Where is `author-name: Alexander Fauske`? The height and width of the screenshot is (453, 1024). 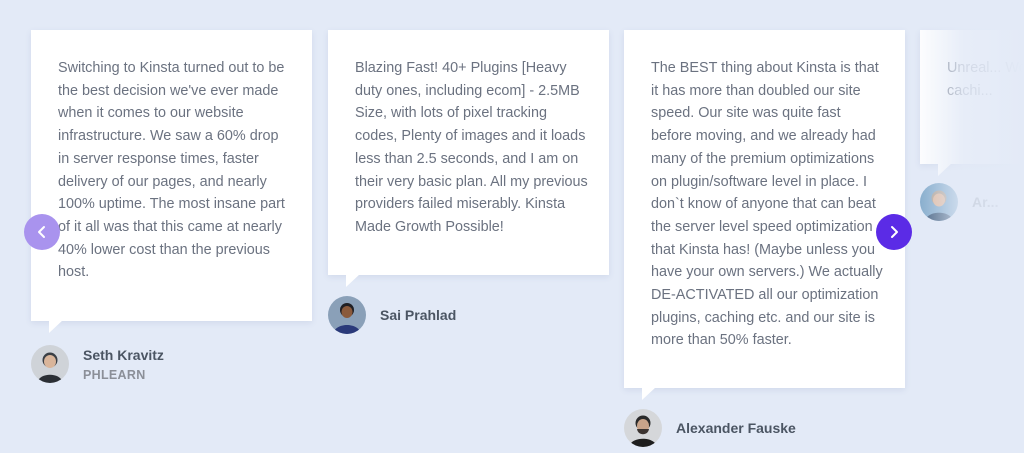 author-name: Alexander Fauske is located at coordinates (736, 428).